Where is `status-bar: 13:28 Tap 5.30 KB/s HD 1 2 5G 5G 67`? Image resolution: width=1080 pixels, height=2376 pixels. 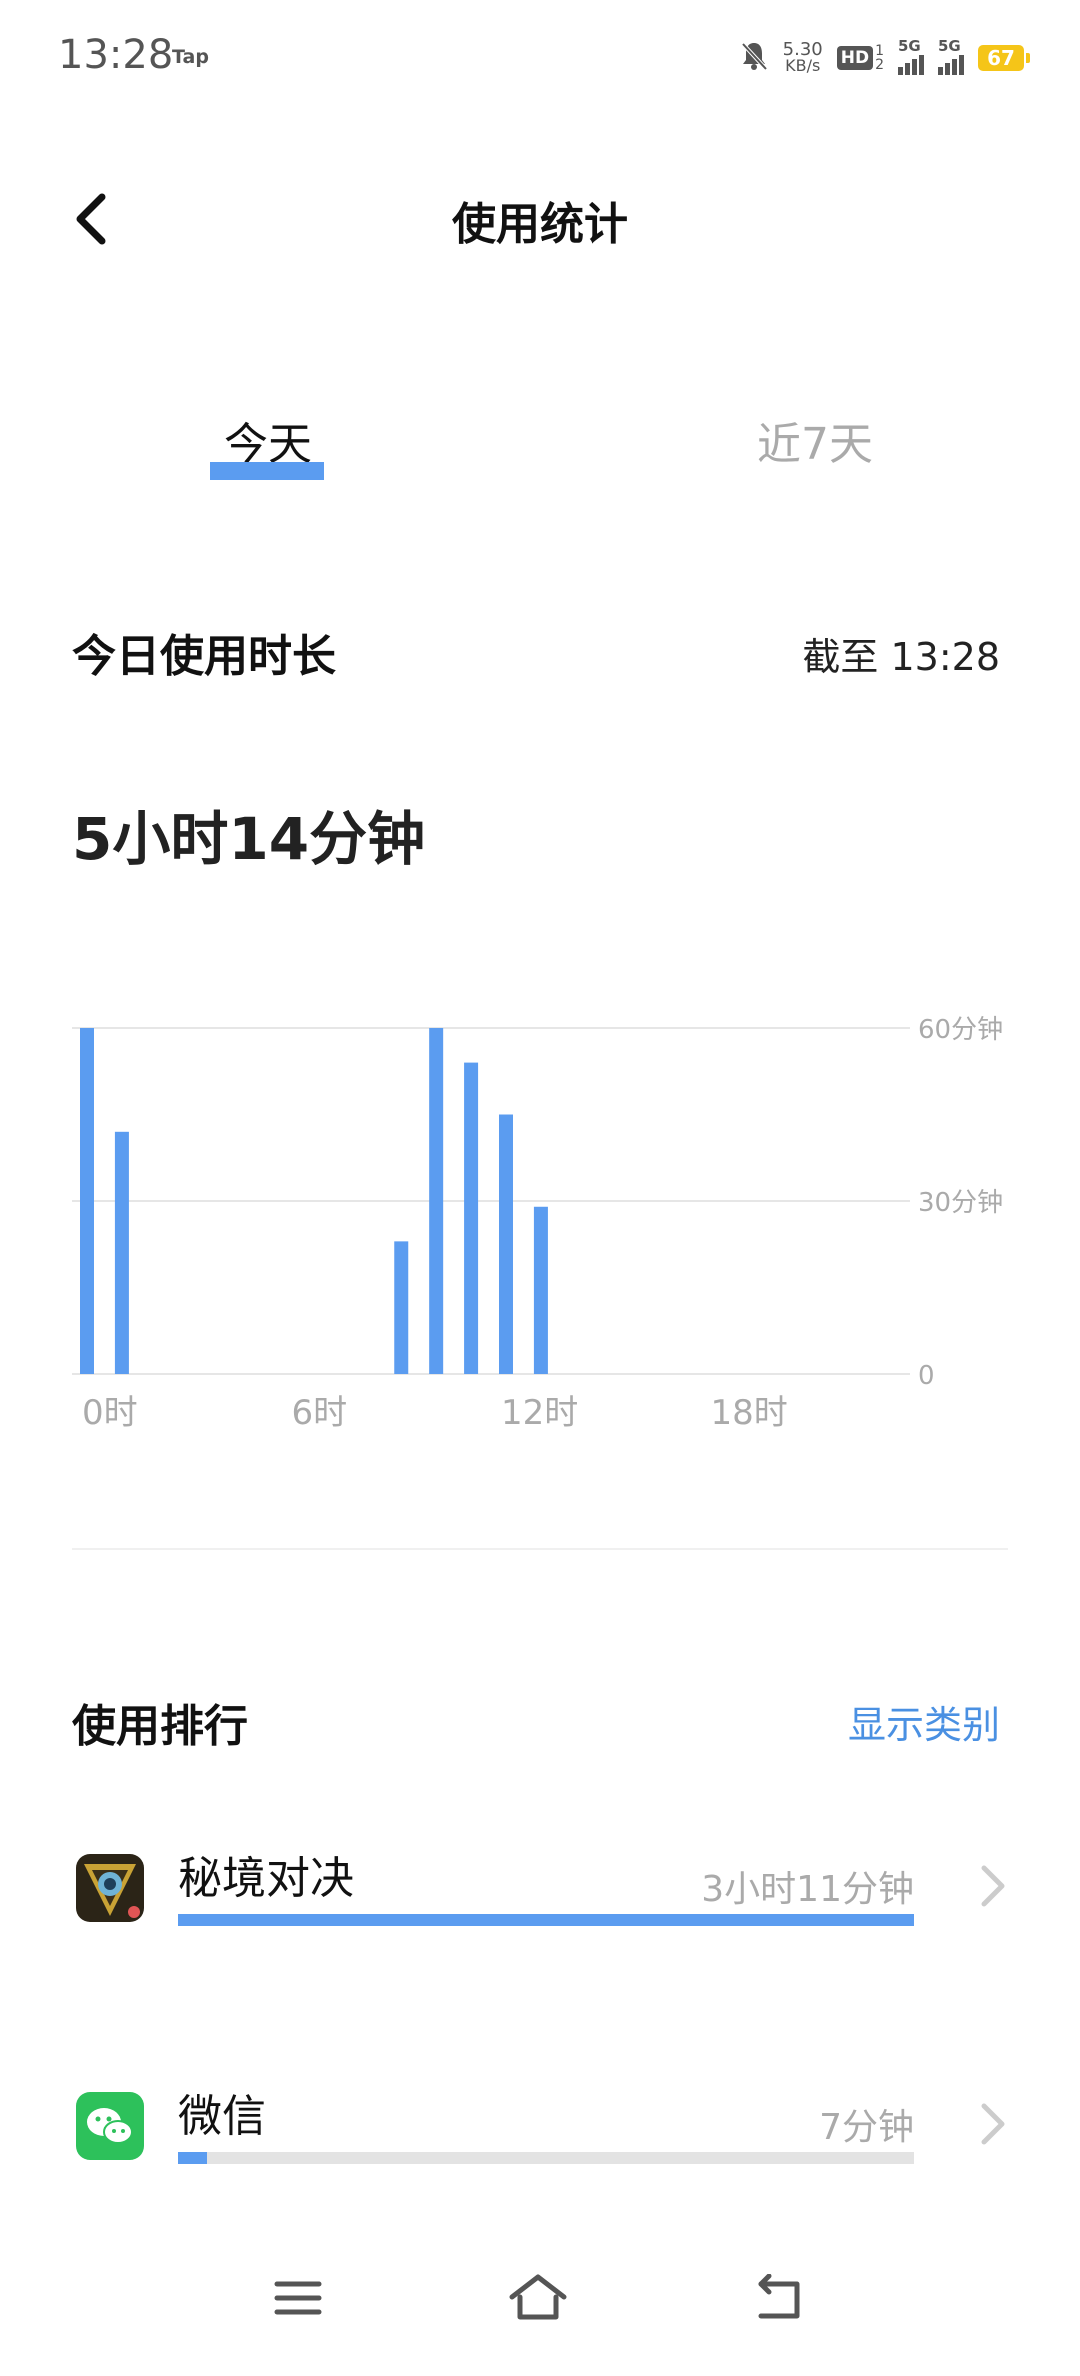
status-bar: 13:28 Tap 5.30 KB/s HD 1 2 5G 5G 67 is located at coordinates (540, 60).